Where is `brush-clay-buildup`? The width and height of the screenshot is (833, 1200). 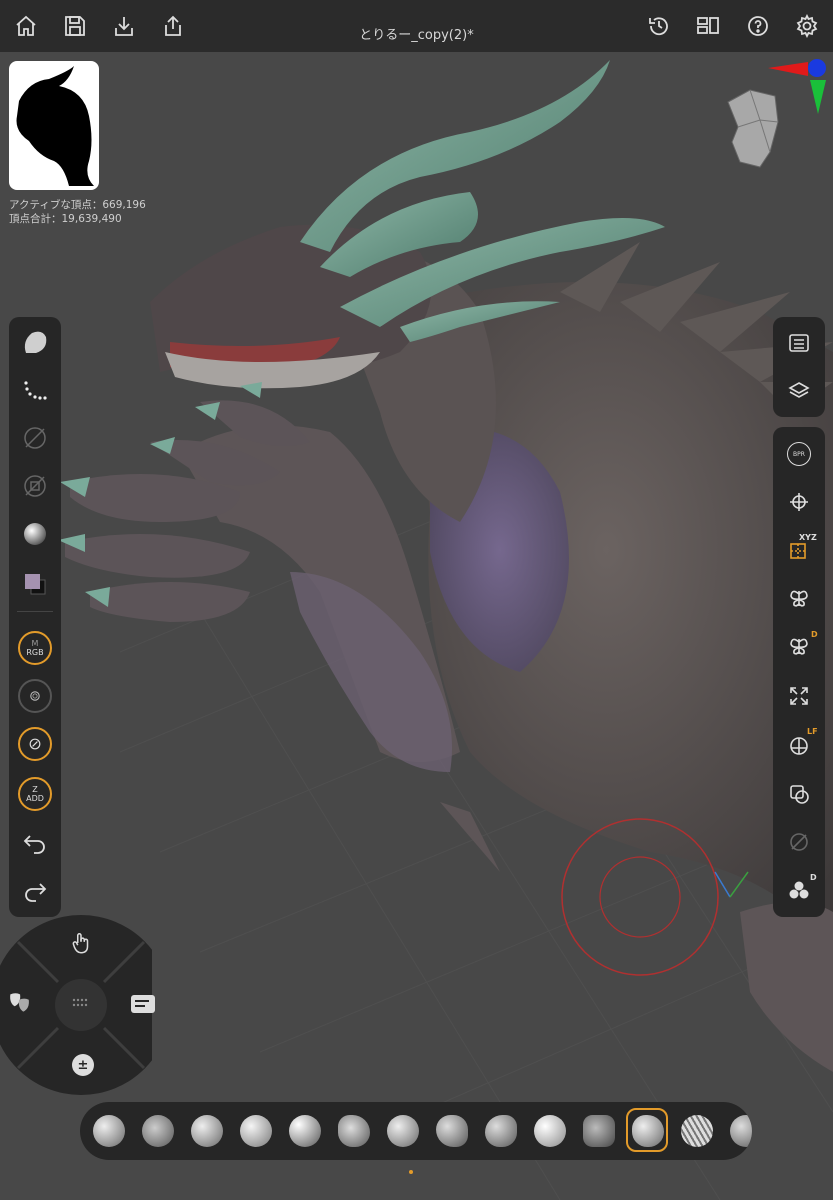
brush-clay-buildup is located at coordinates (109, 1131).